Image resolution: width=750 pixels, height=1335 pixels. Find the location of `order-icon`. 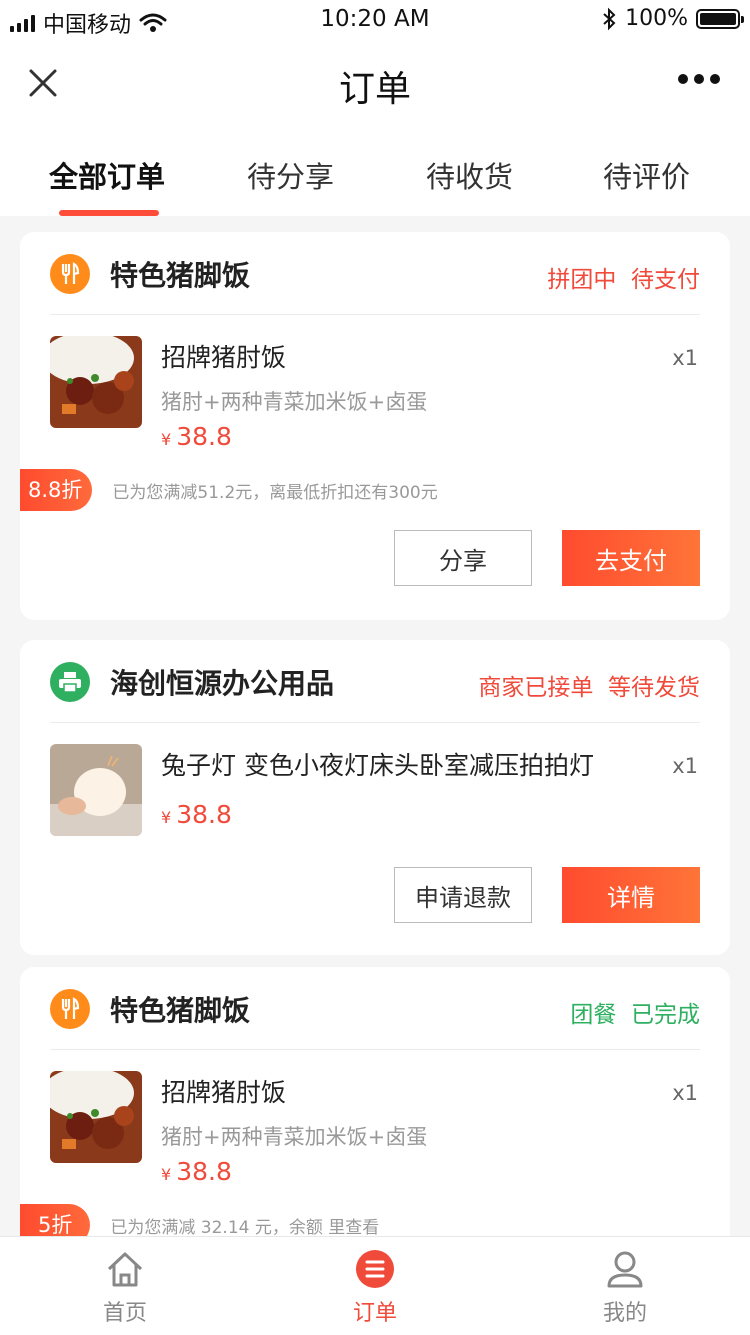

order-icon is located at coordinates (375, 1269).